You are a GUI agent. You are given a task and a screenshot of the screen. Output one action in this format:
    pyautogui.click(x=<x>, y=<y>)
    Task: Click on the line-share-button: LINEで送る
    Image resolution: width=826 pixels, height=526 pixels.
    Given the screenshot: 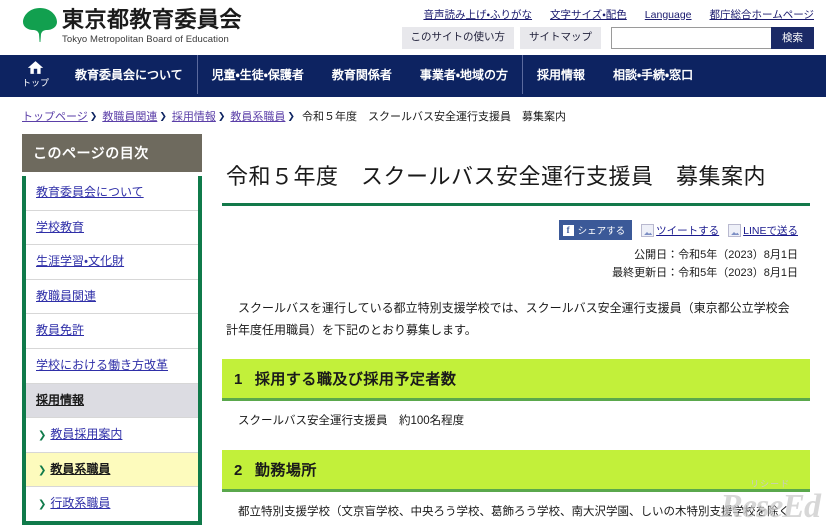 What is the action you would take?
    pyautogui.click(x=763, y=230)
    